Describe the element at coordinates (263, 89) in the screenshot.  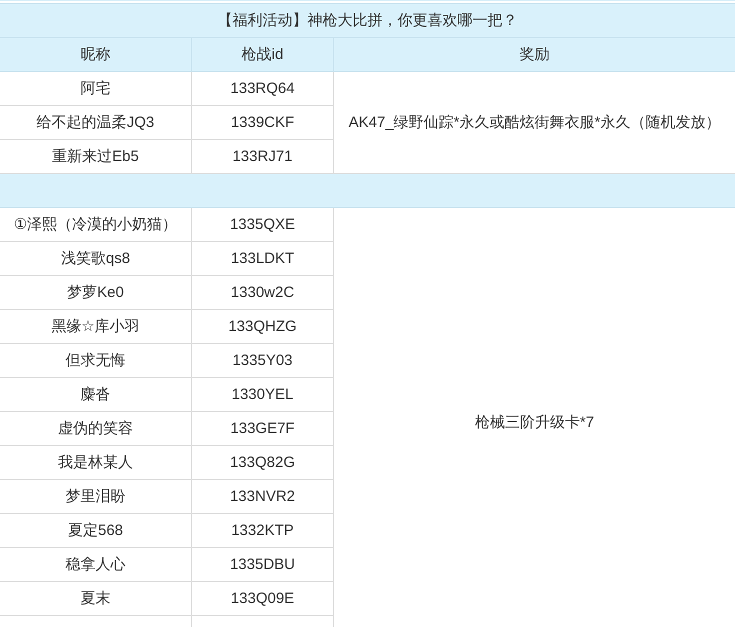
I see `table-cell: 133RQ64` at that location.